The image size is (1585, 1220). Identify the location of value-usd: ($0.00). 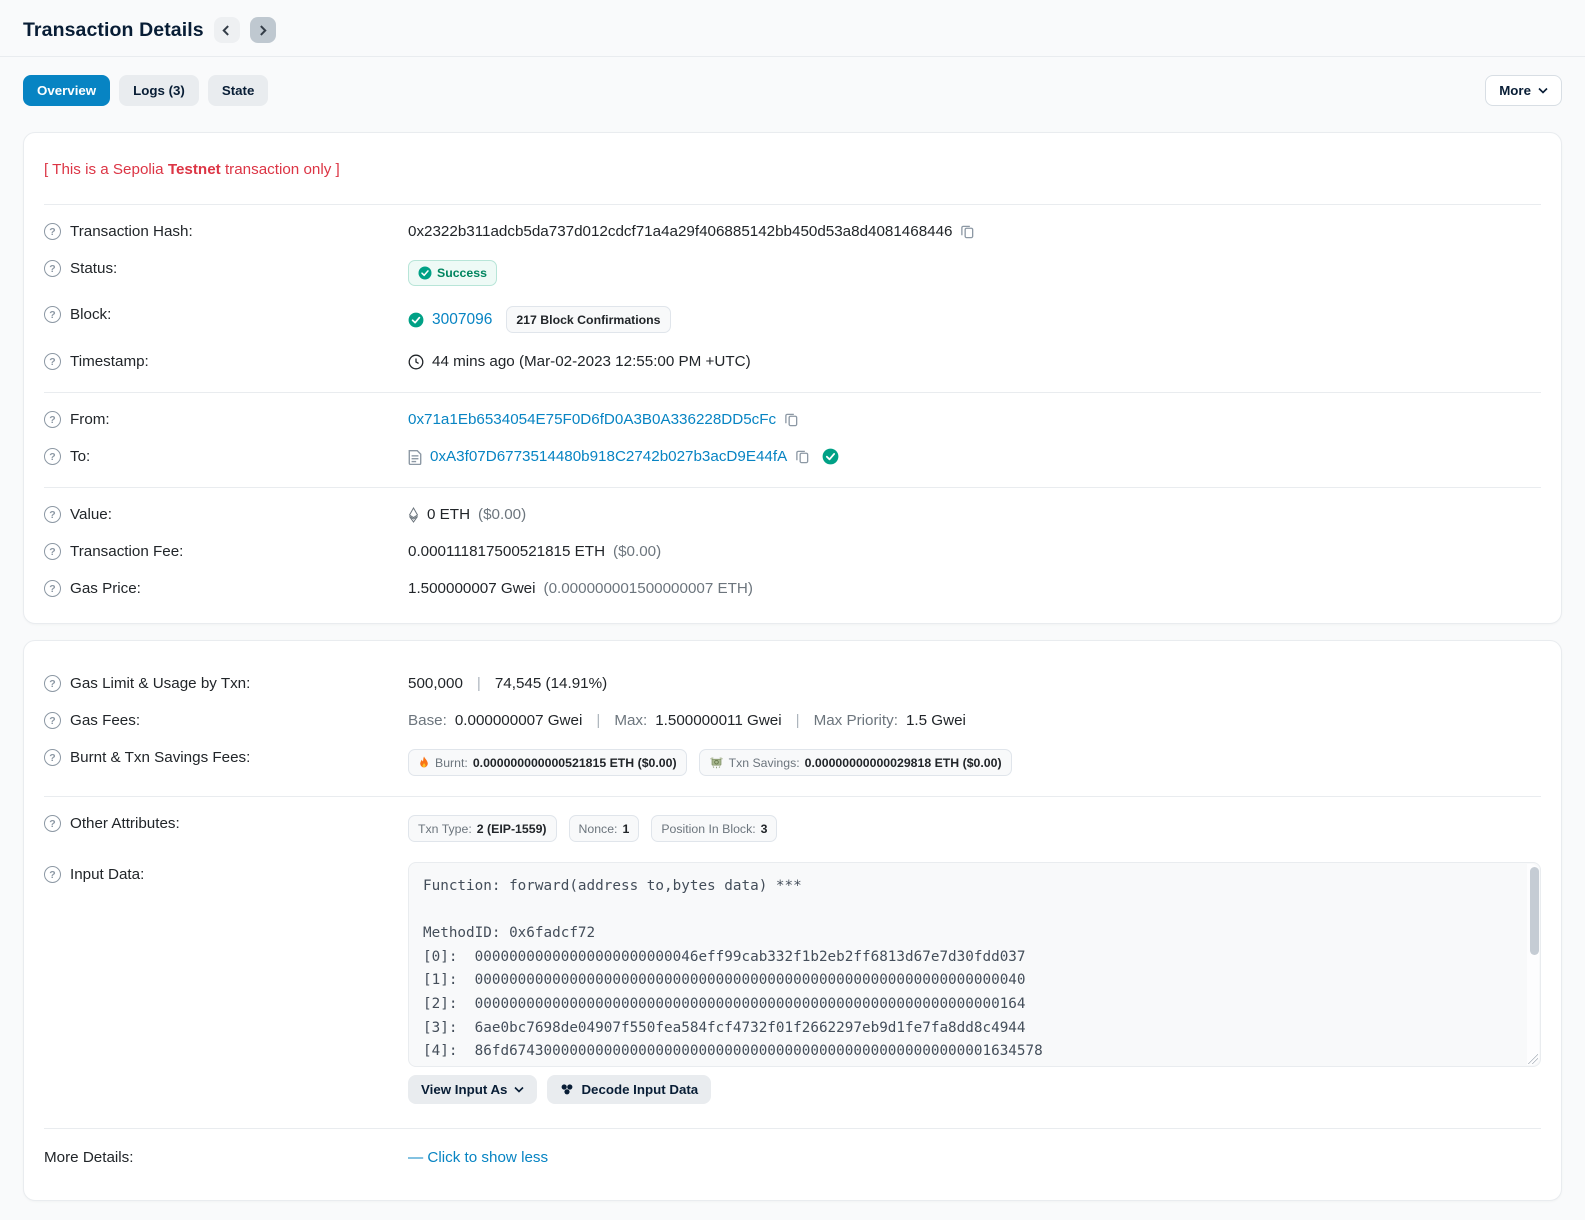
(502, 514).